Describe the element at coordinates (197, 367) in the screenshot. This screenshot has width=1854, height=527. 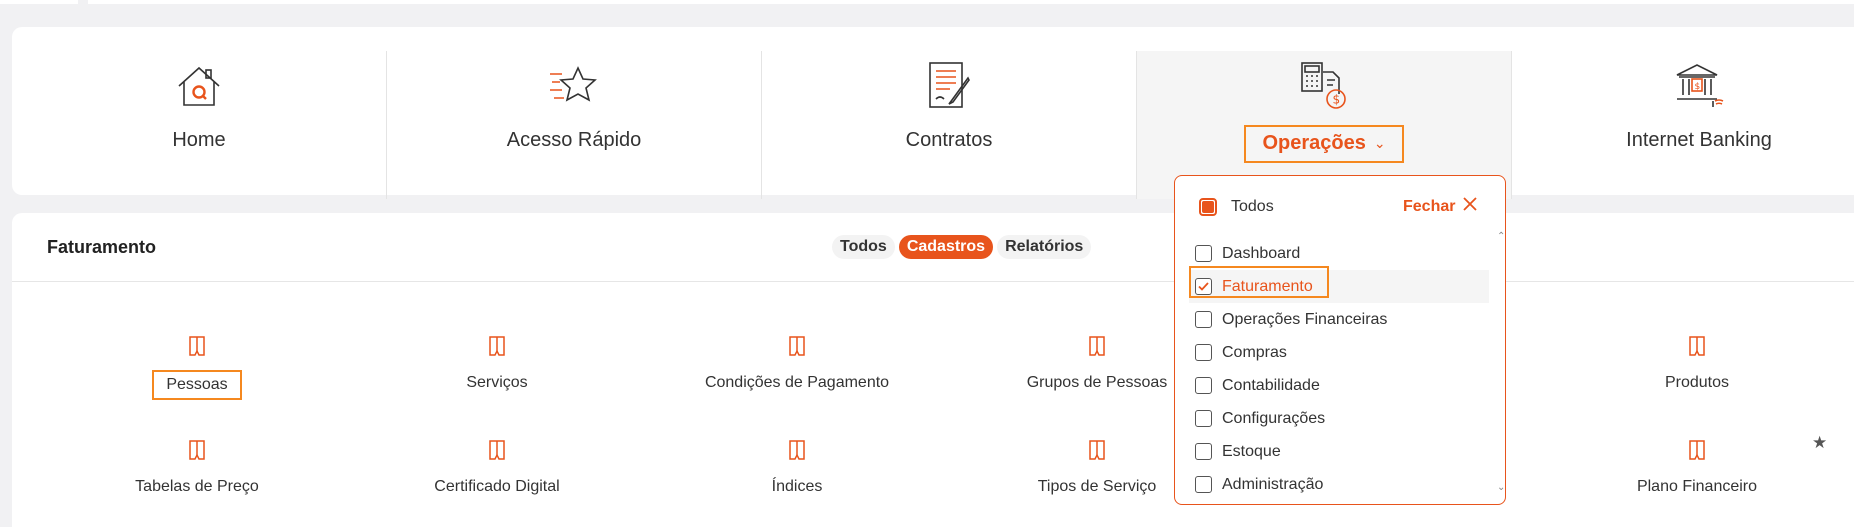
I see `tile-pessoas: Pessoas` at that location.